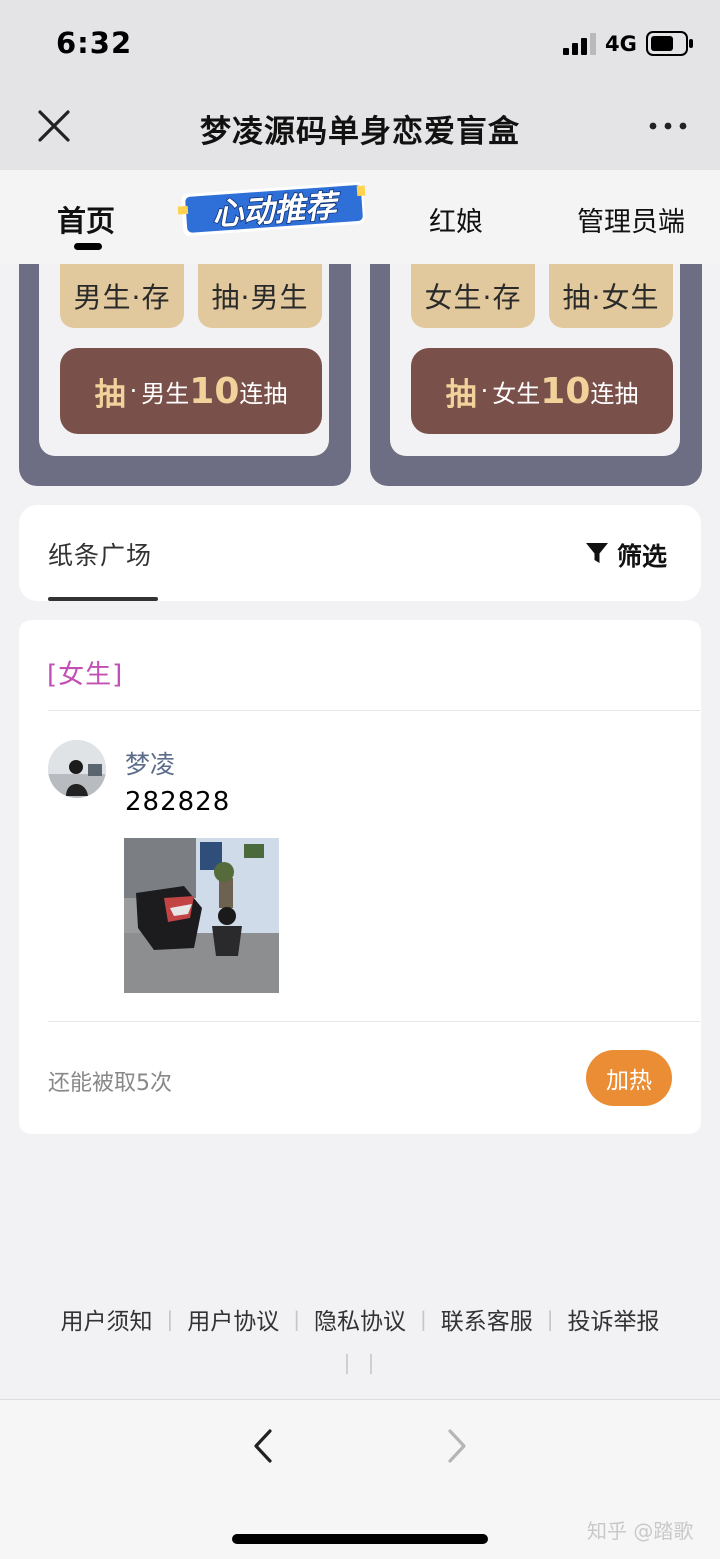 This screenshot has width=720, height=1559. I want to click on female-draw10-button: 抽 · 女生 10 连抽, so click(542, 391).